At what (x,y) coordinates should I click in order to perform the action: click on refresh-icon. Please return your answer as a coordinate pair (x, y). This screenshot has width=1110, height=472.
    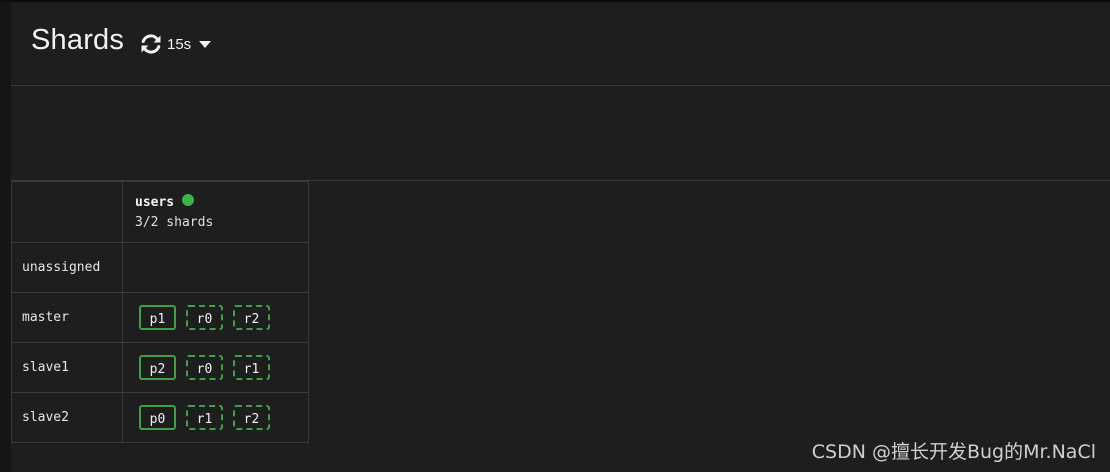
    Looking at the image, I should click on (151, 44).